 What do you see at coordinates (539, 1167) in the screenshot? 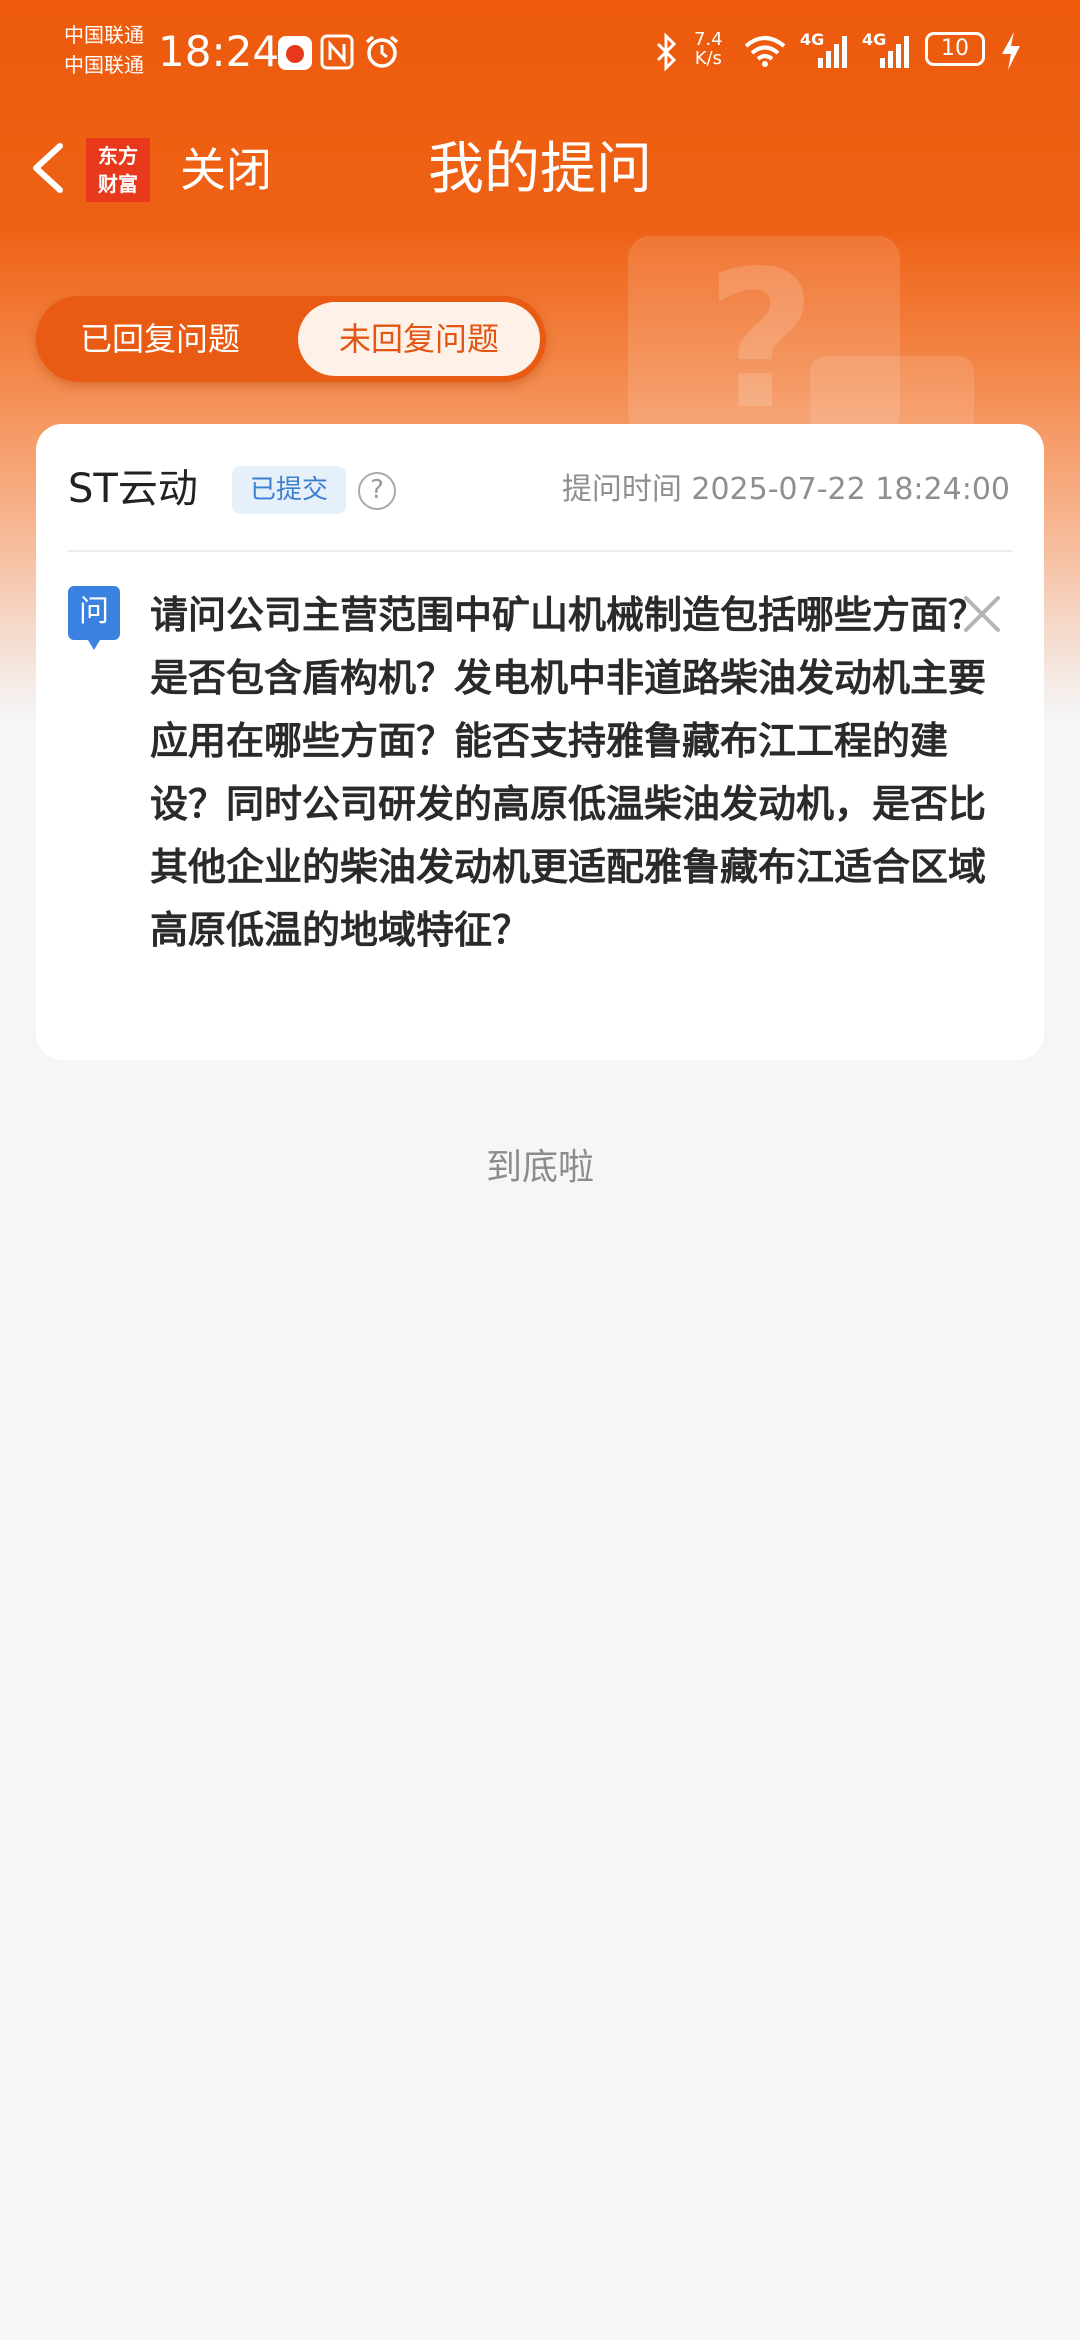
I see `end-of-list-text: 到底啦` at bounding box center [539, 1167].